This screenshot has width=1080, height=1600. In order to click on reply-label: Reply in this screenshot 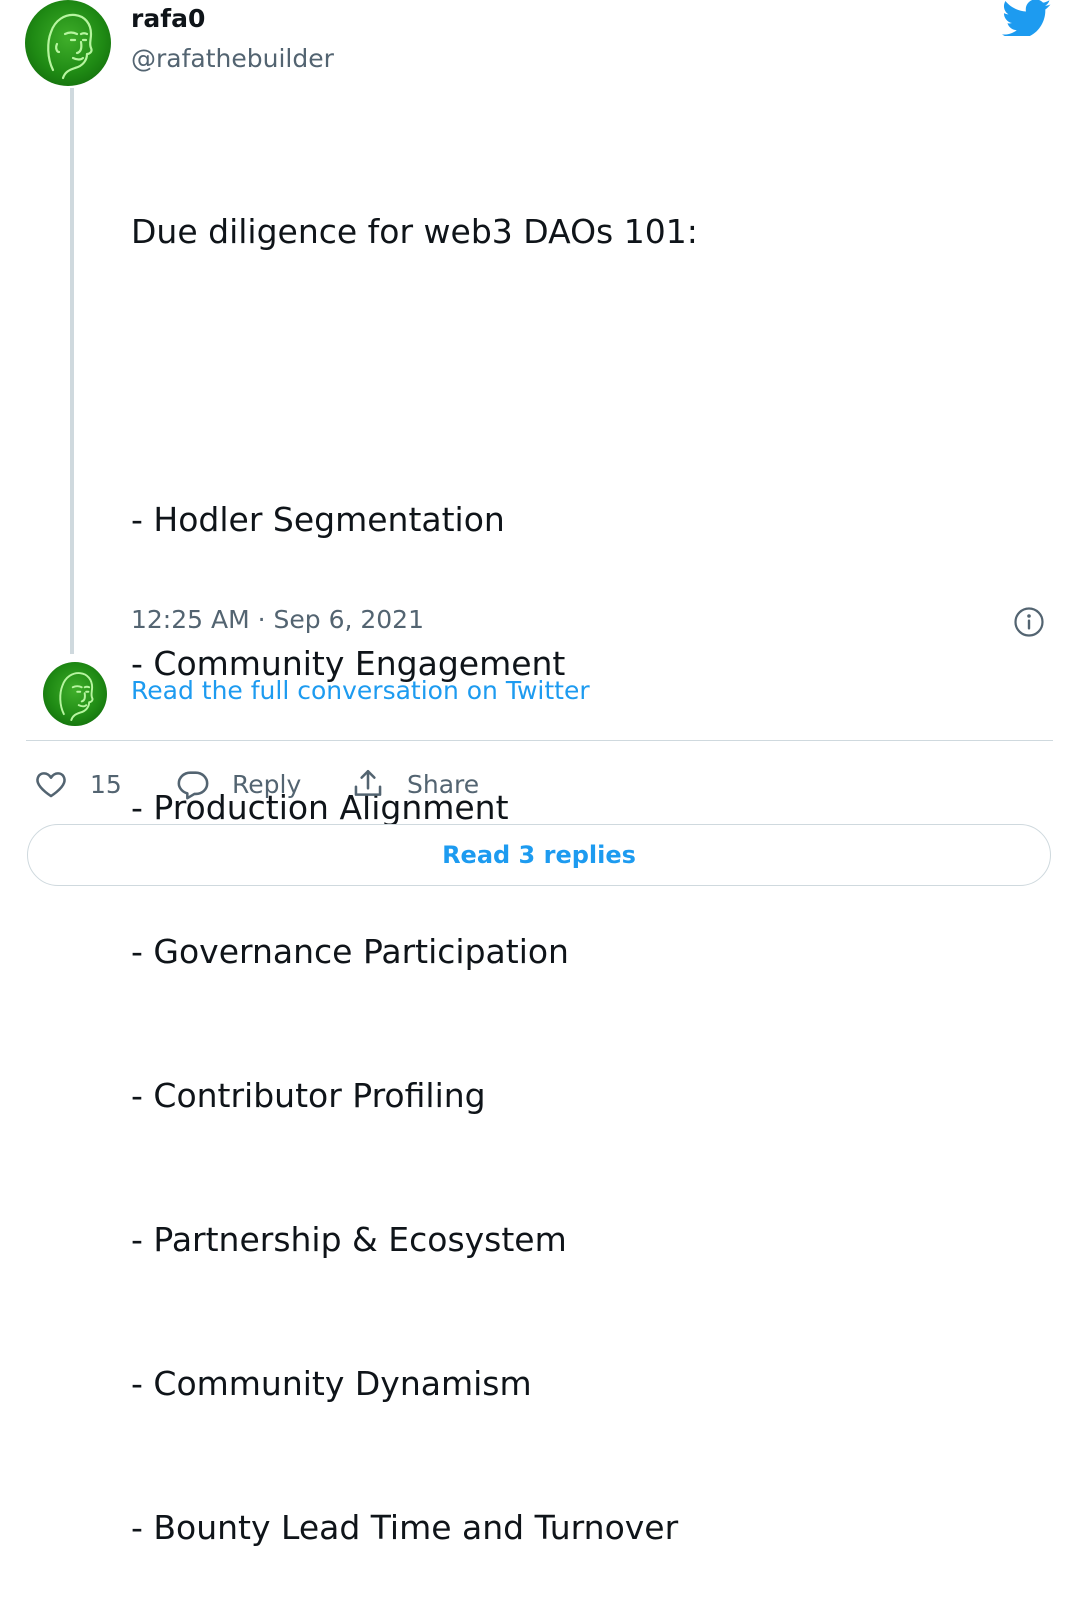, I will do `click(267, 784)`.